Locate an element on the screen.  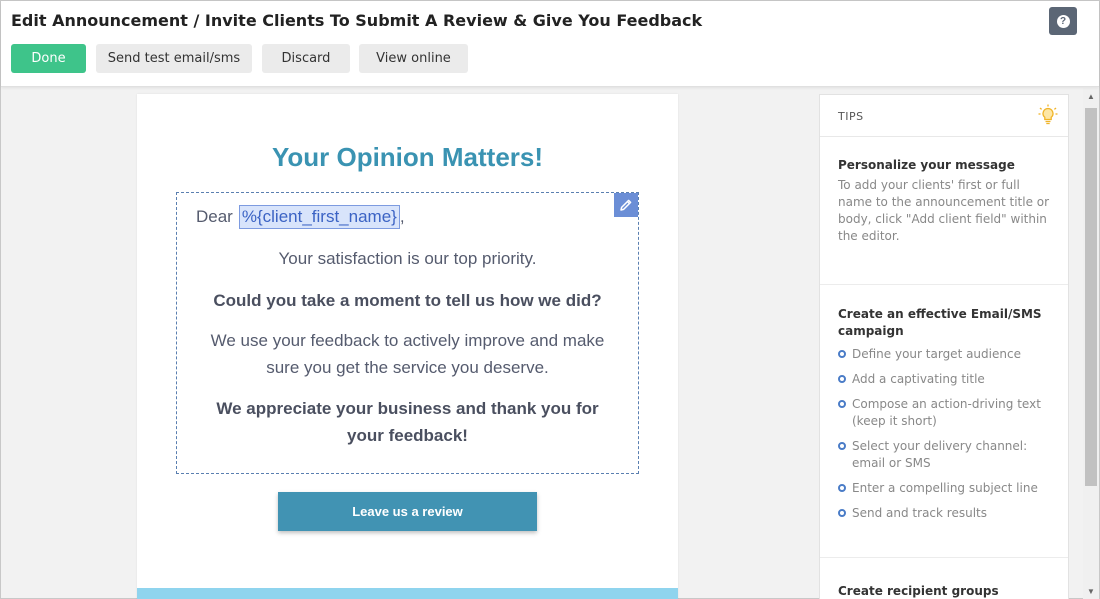
pencil-icon is located at coordinates (626, 205).